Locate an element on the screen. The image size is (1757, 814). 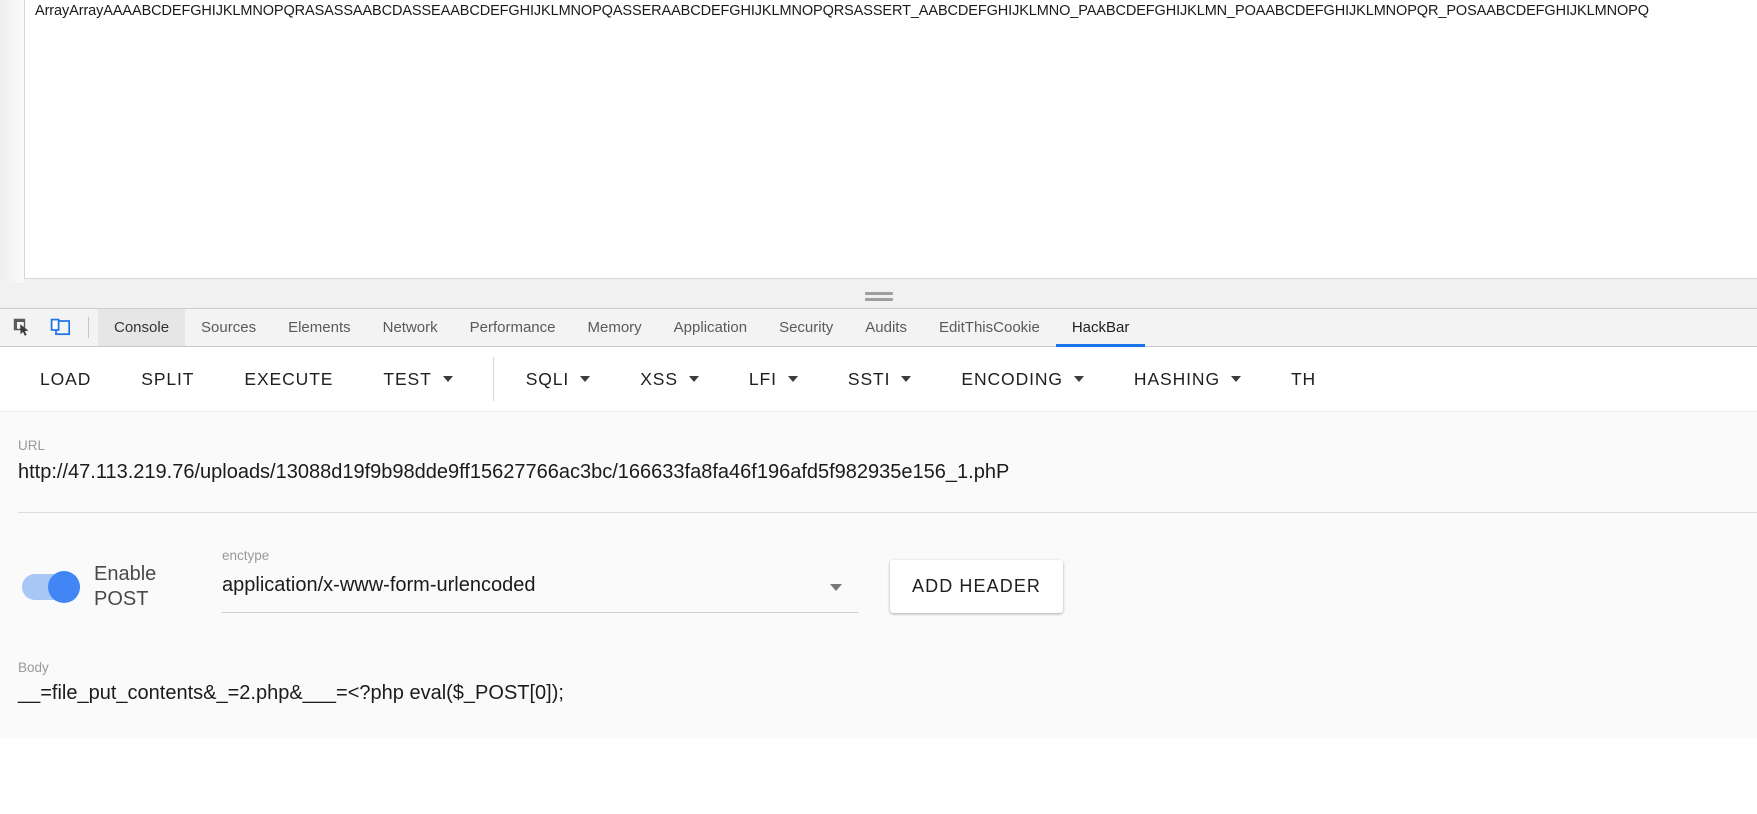
enable-post-toggle: Enable POST is located at coordinates (111, 587).